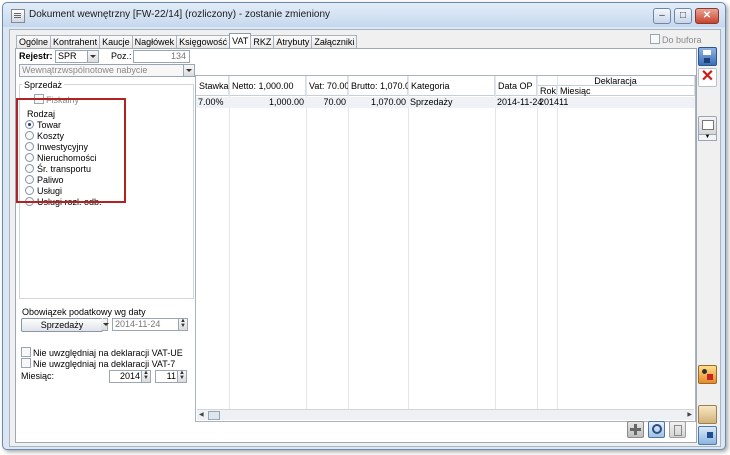 The height and width of the screenshot is (455, 730). Describe the element at coordinates (445, 414) in the screenshot. I see `horizontal-scrollbar: ◀ ▶` at that location.